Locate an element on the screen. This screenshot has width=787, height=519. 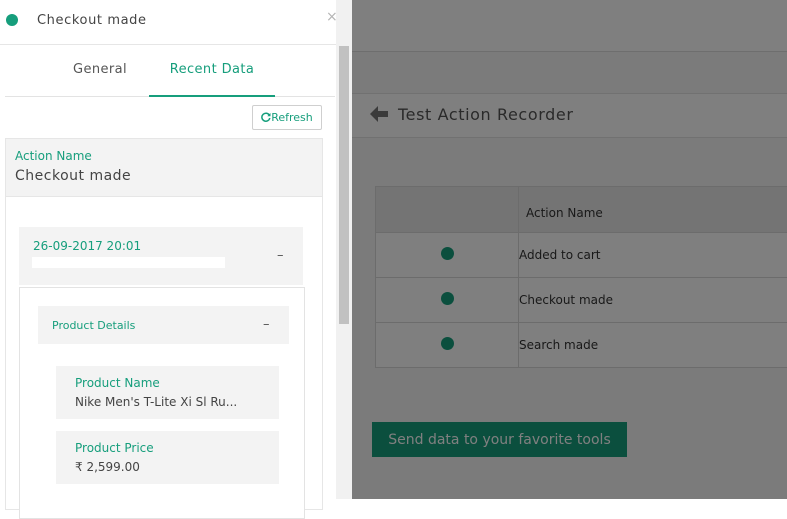
panel-tabs: General Recent Data is located at coordinates (170, 73).